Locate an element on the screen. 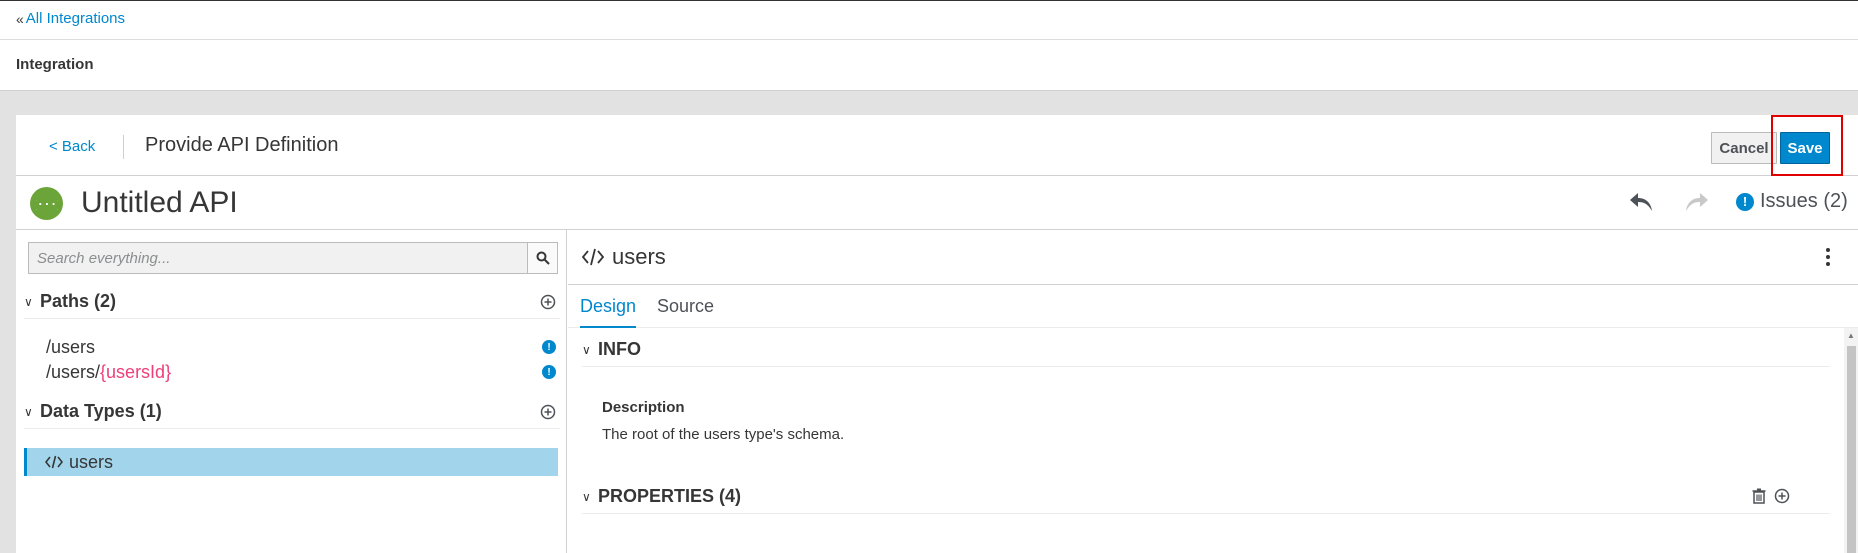 The height and width of the screenshot is (553, 1858). all-integrations-link: All Integrations is located at coordinates (75, 18).